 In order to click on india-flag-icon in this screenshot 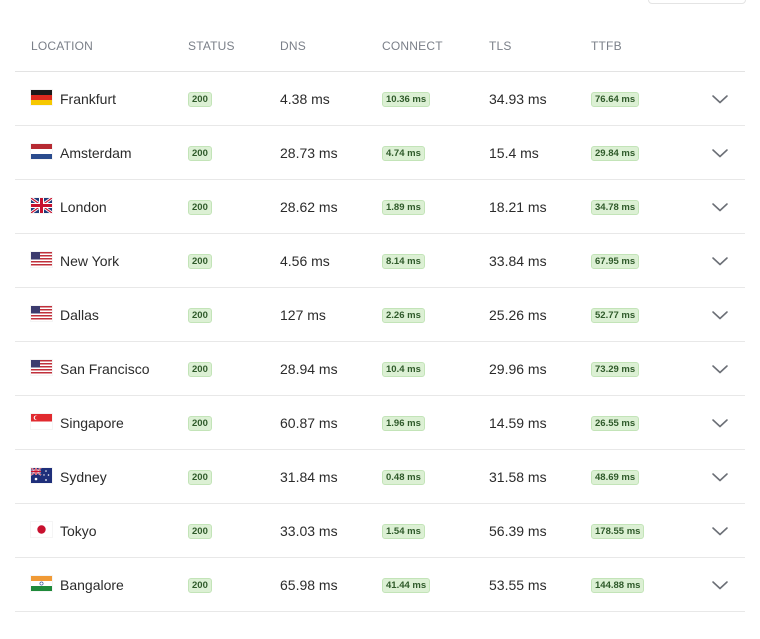, I will do `click(41, 583)`.